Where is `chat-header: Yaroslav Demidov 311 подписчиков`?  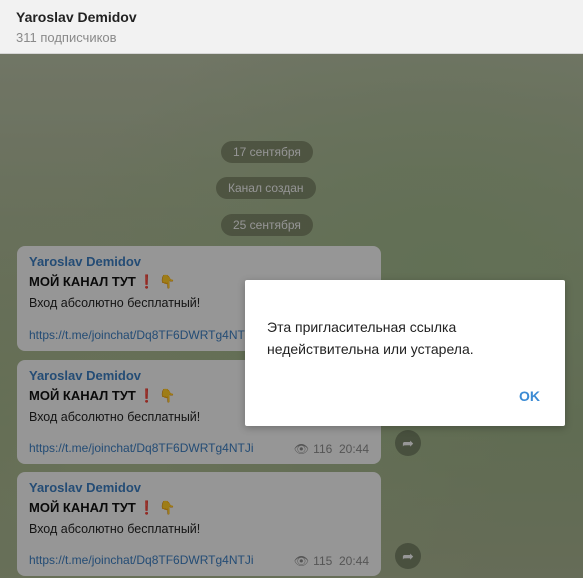 chat-header: Yaroslav Demidov 311 подписчиков is located at coordinates (291, 27).